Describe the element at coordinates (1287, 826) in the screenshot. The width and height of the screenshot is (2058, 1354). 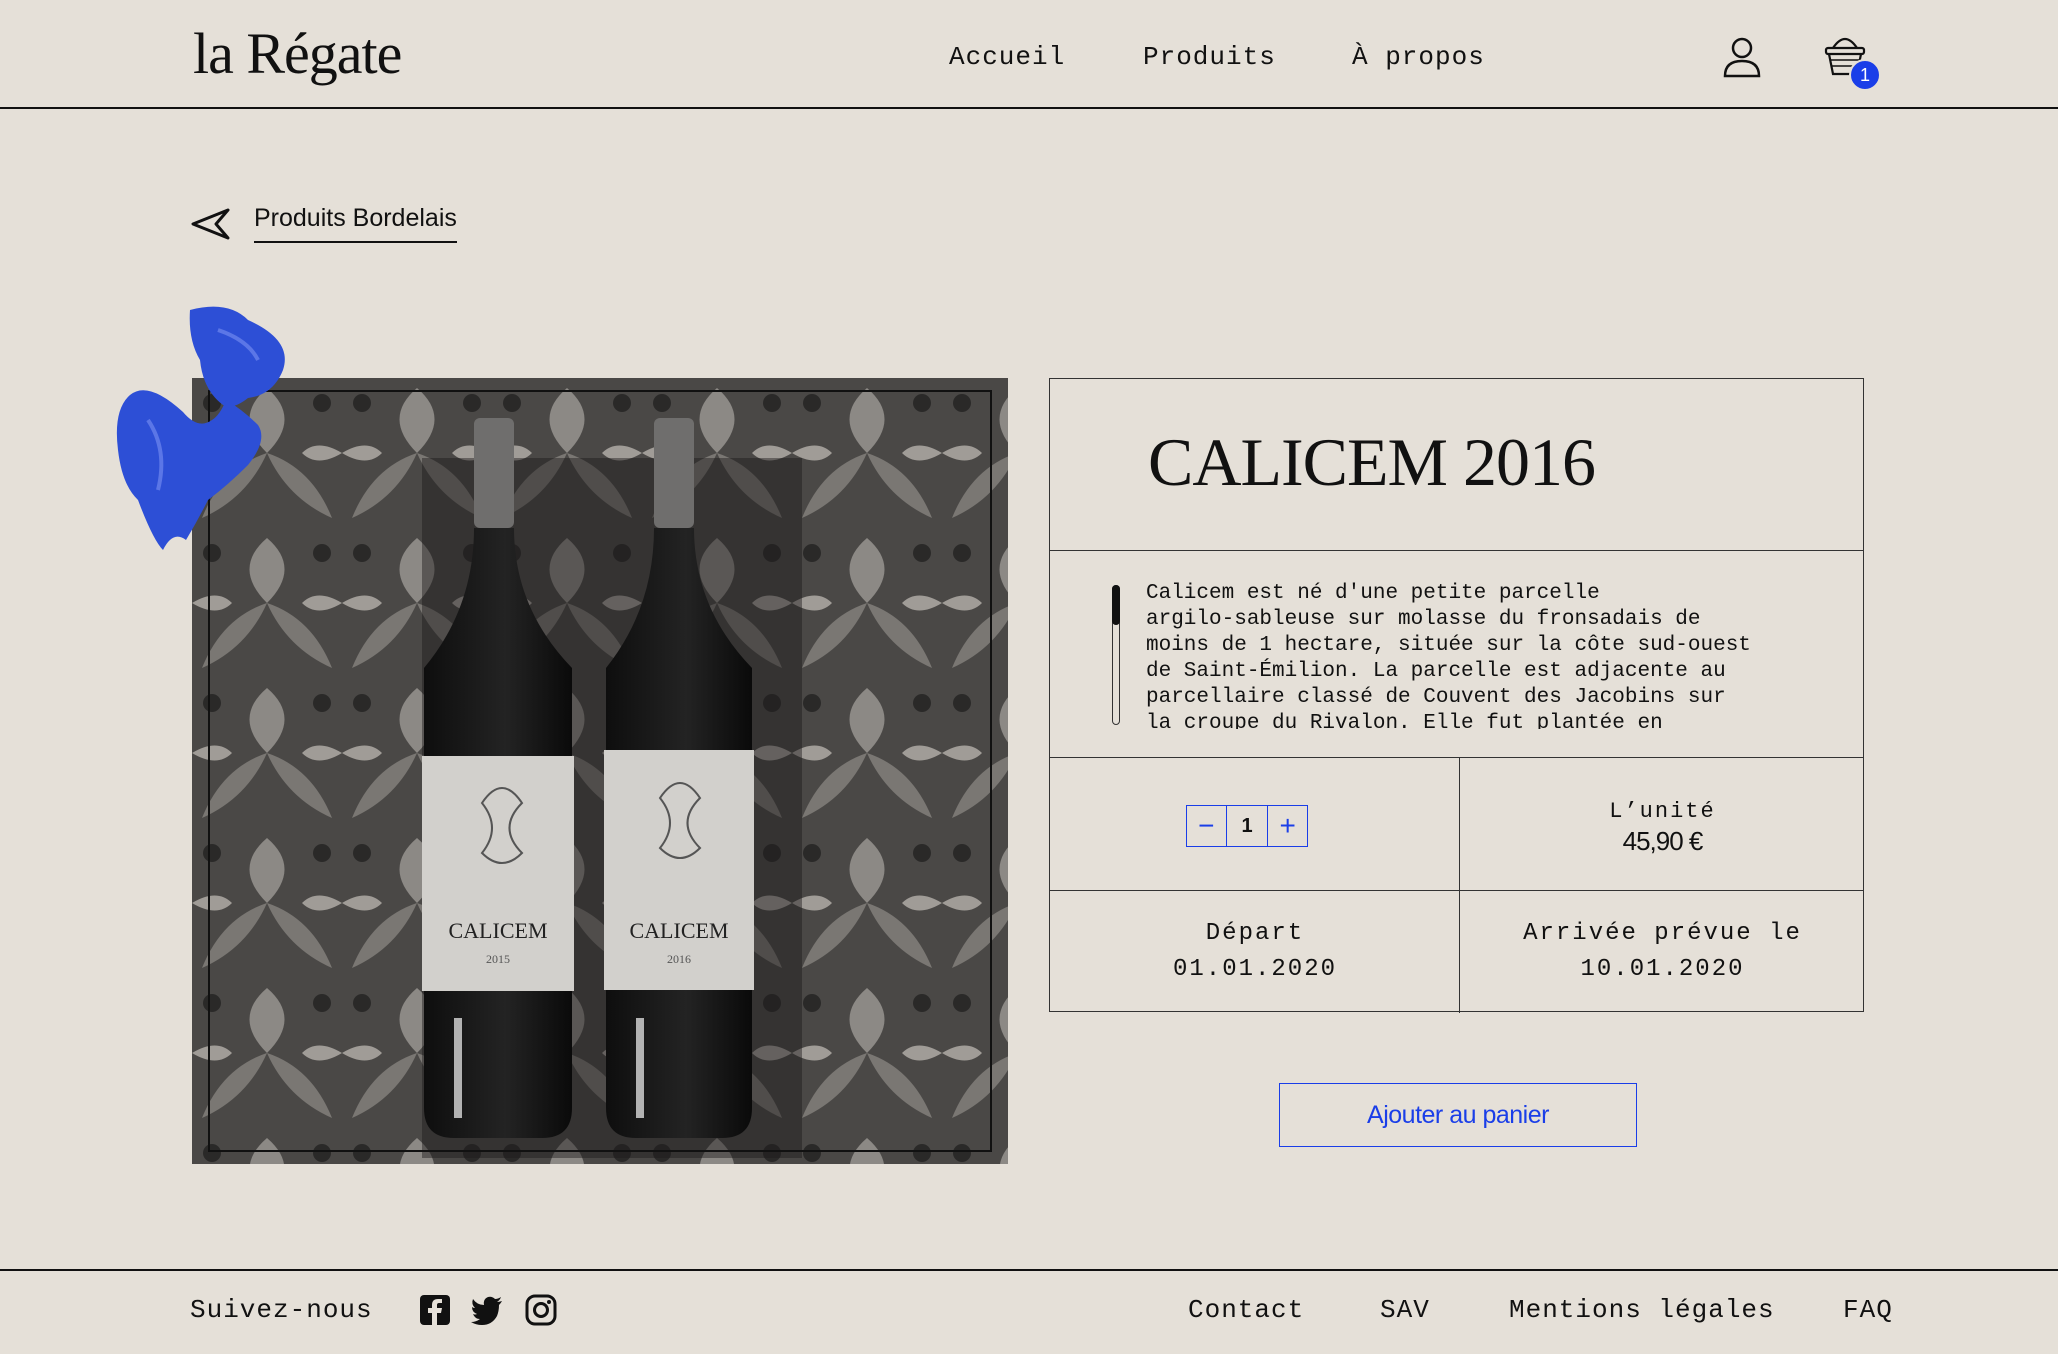
I see `qty-increment-button: +` at that location.